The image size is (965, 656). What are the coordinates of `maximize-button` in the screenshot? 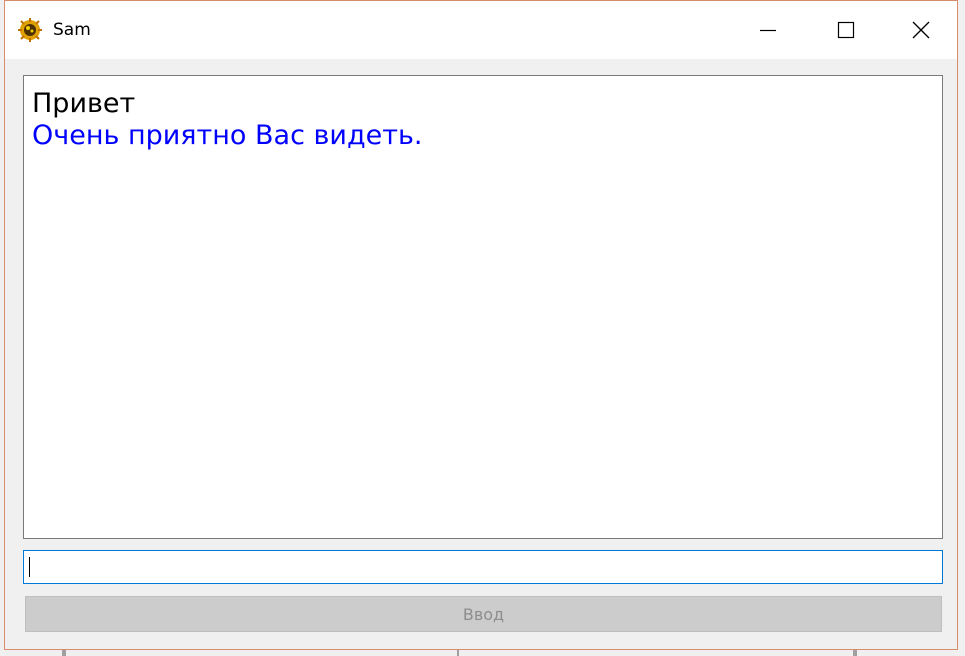 It's located at (846, 30).